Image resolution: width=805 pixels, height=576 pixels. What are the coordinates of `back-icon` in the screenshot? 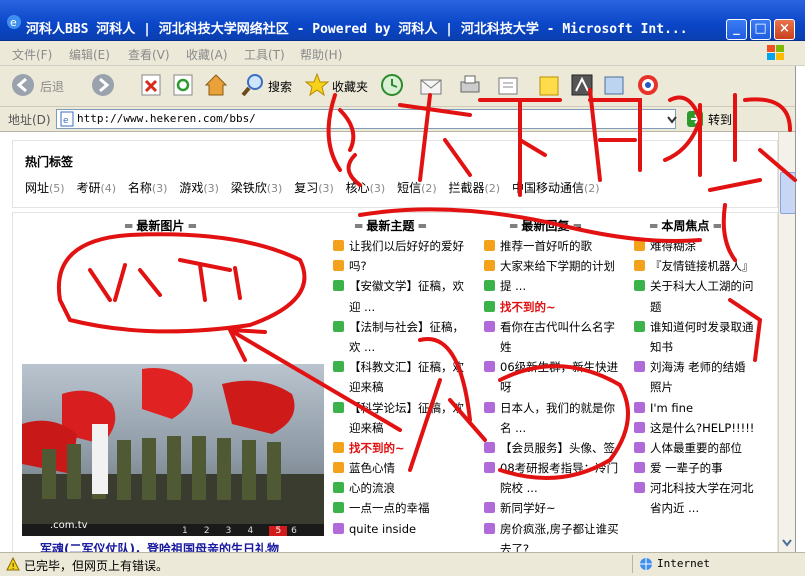 It's located at (23, 86).